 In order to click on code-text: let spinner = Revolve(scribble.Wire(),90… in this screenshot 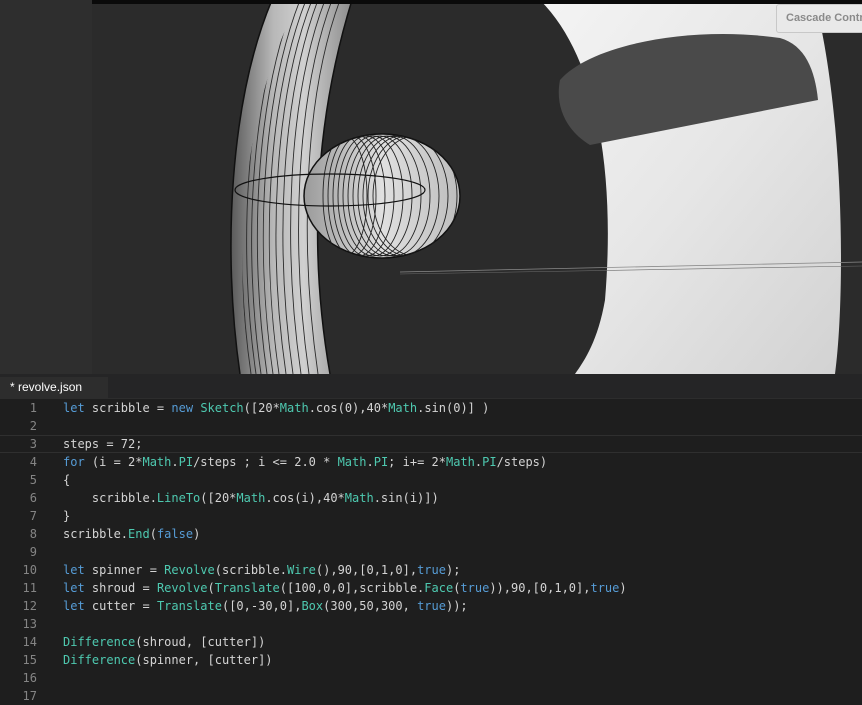, I will do `click(262, 570)`.